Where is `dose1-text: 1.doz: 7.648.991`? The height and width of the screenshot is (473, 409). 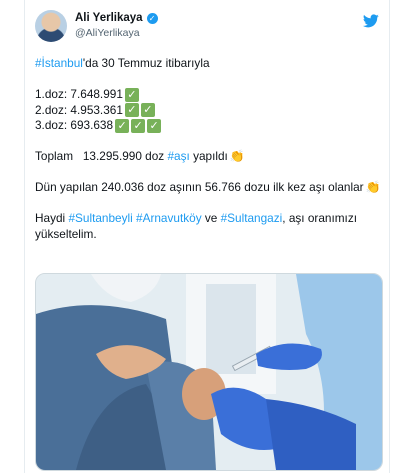 dose1-text: 1.doz: 7.648.991 is located at coordinates (79, 94).